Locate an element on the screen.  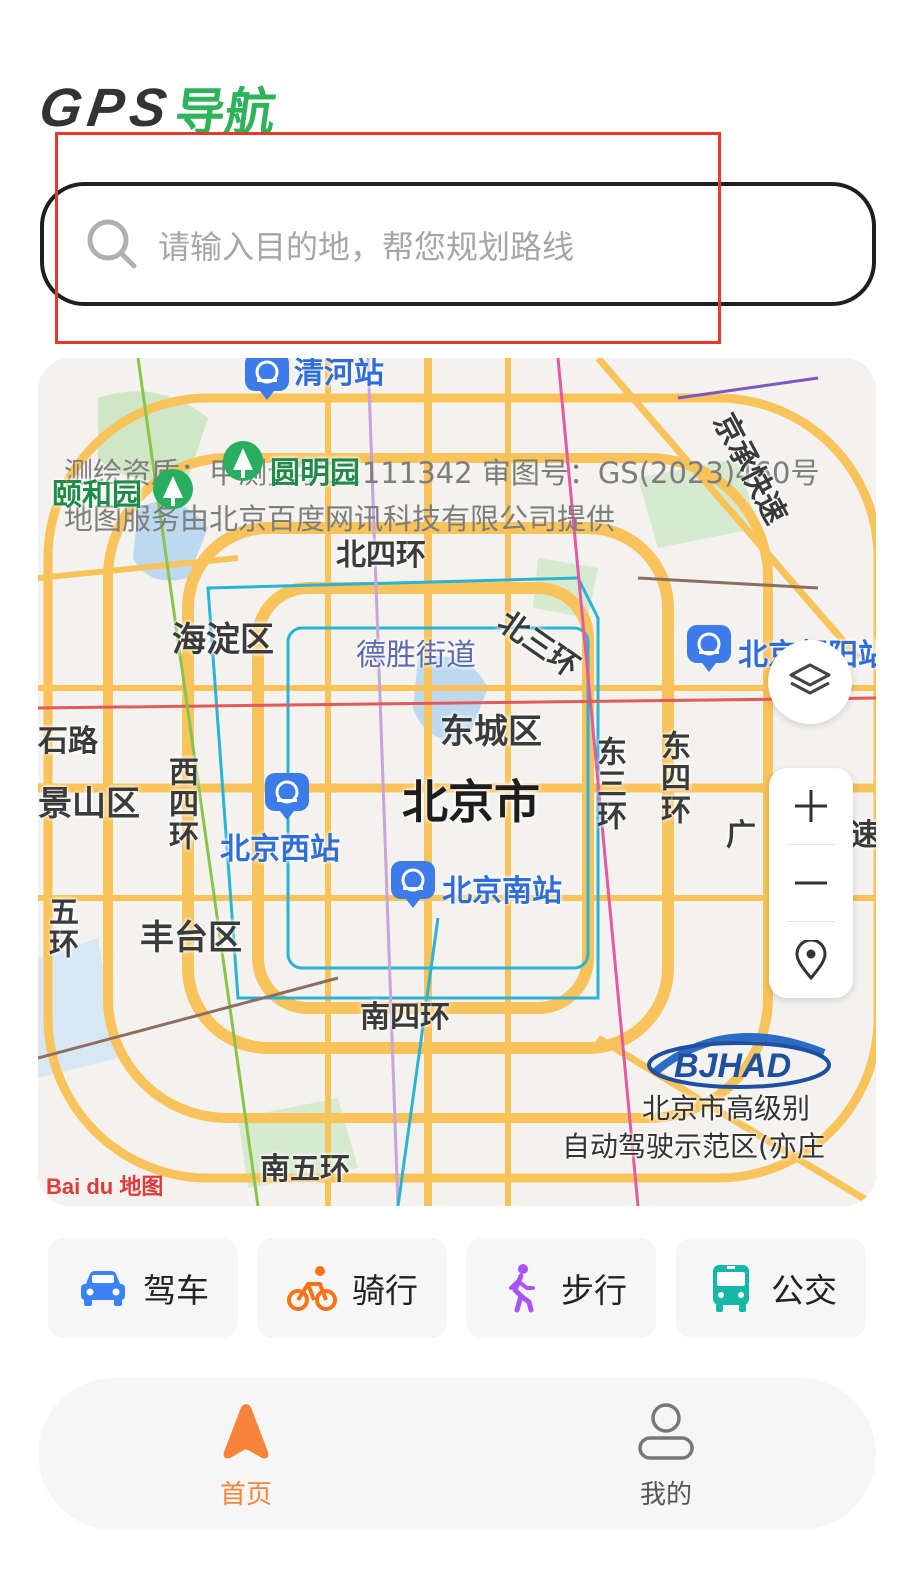
tab-home-label: 首页 is located at coordinates (245, 1495).